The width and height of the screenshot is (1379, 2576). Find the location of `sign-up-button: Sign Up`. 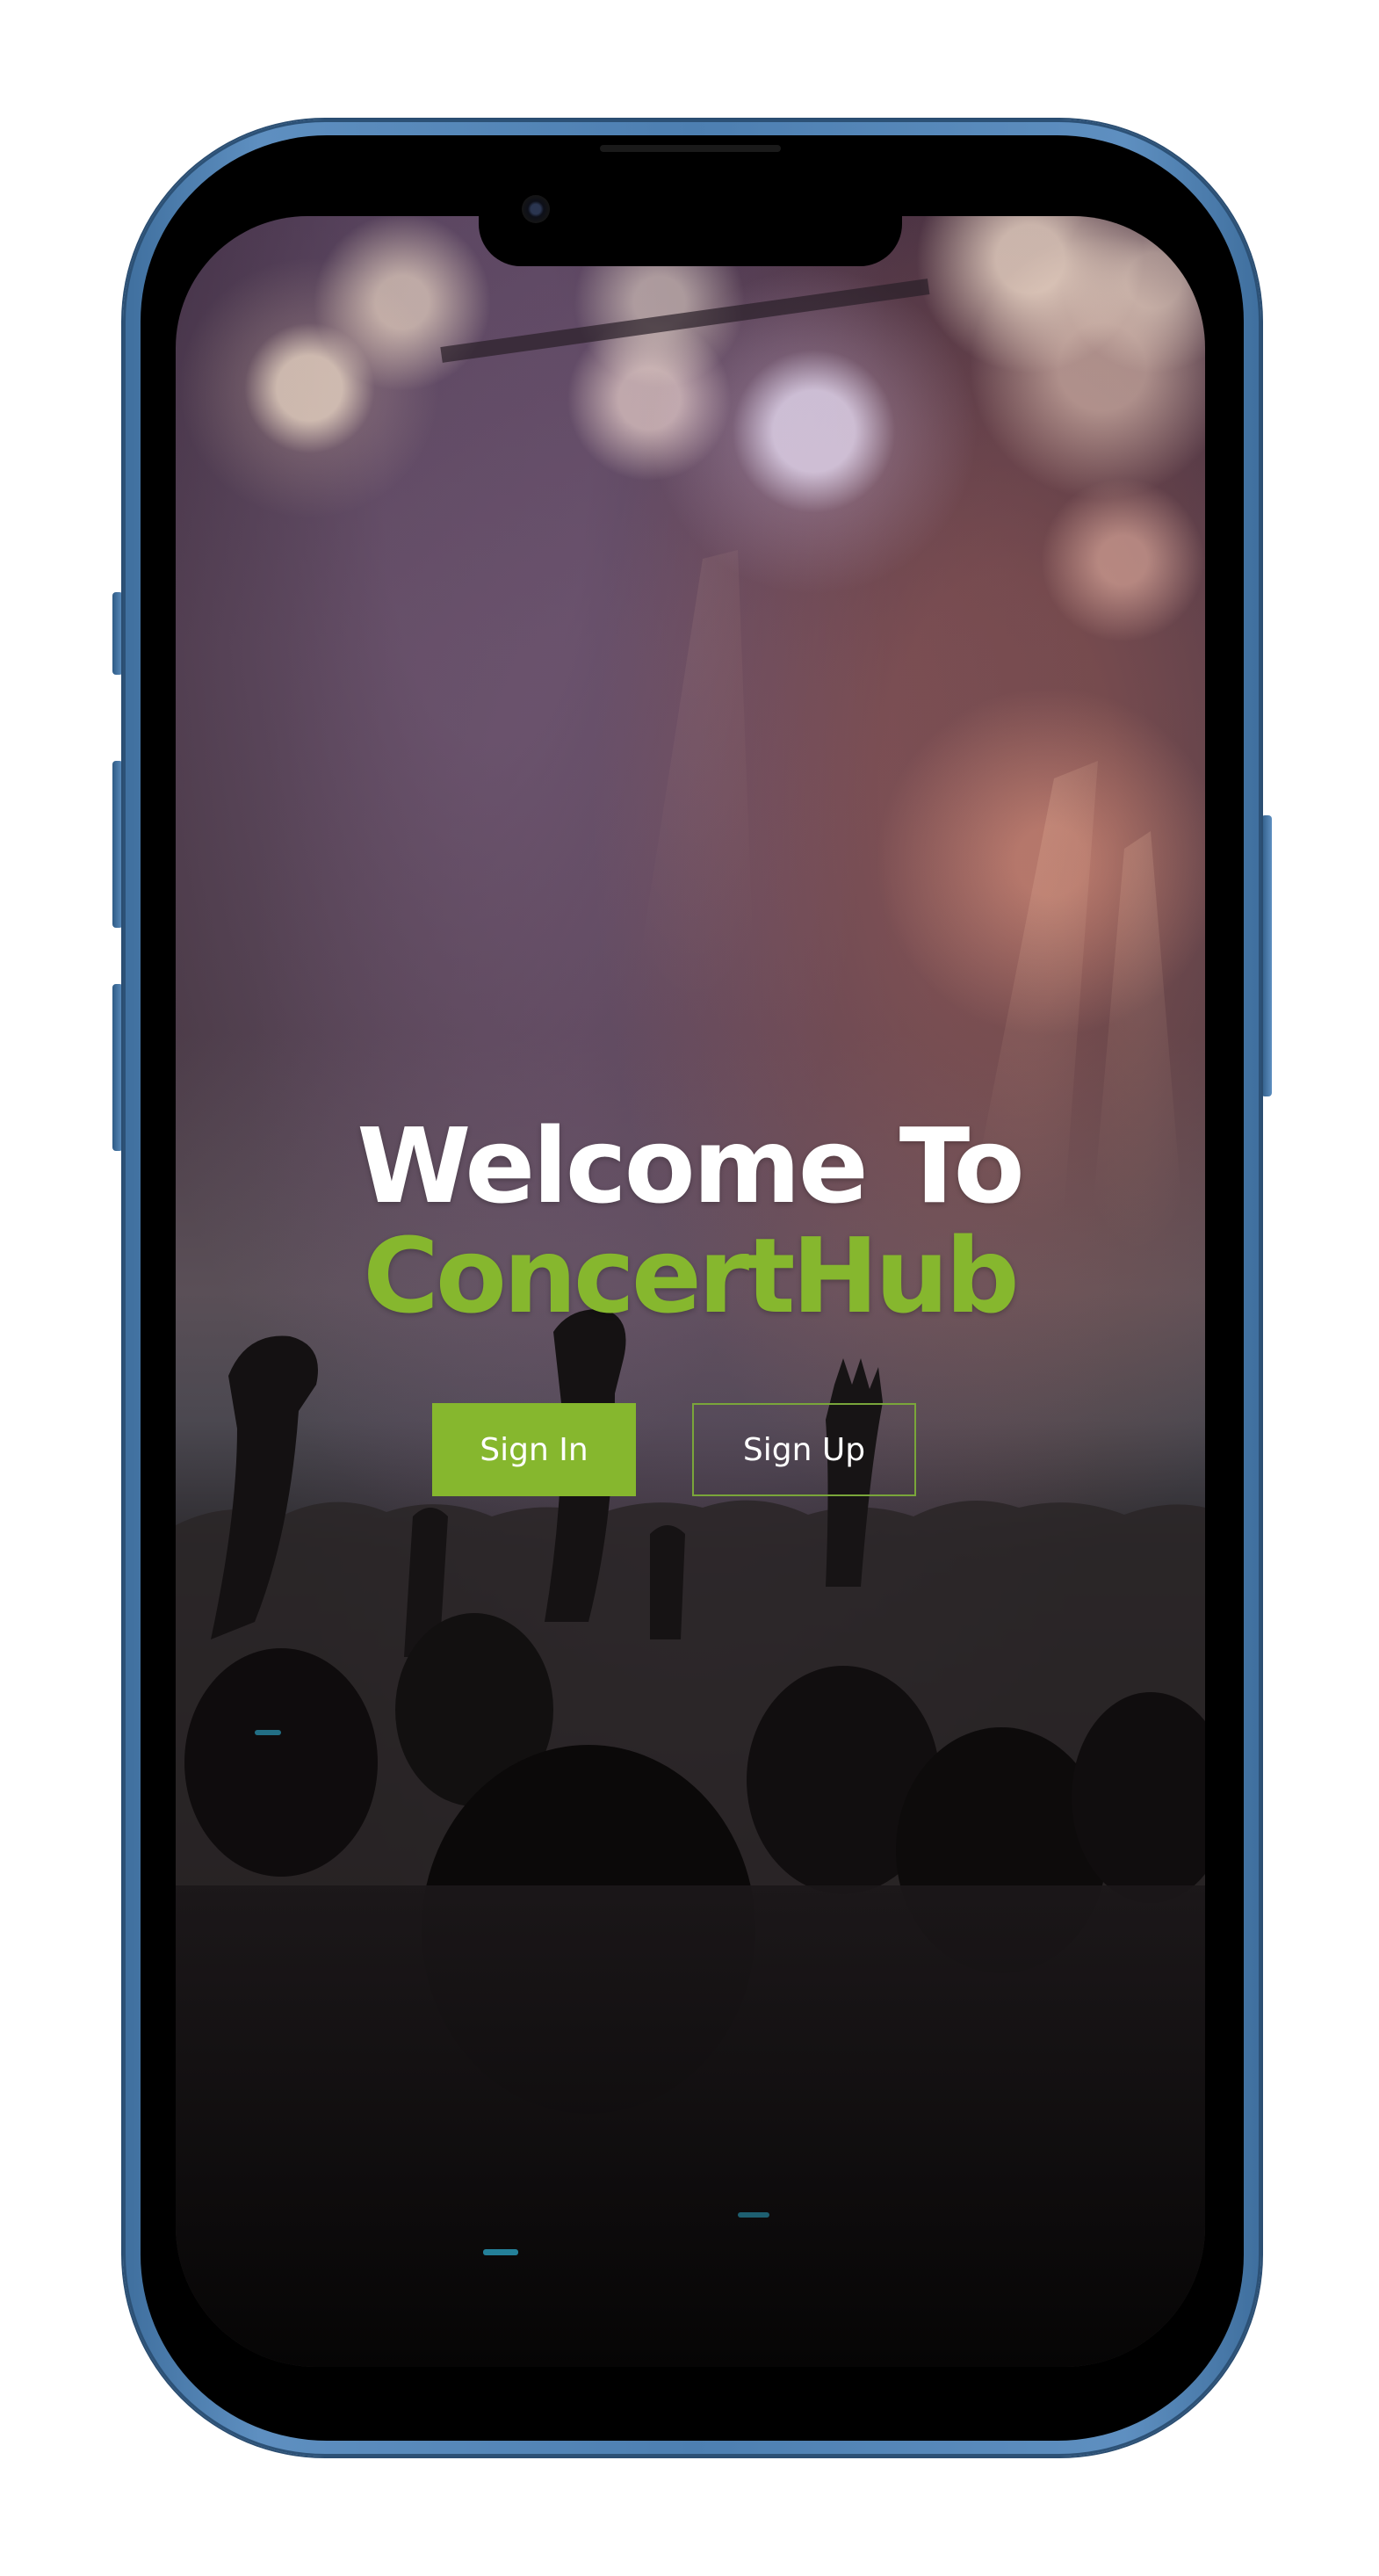

sign-up-button: Sign Up is located at coordinates (804, 1449).